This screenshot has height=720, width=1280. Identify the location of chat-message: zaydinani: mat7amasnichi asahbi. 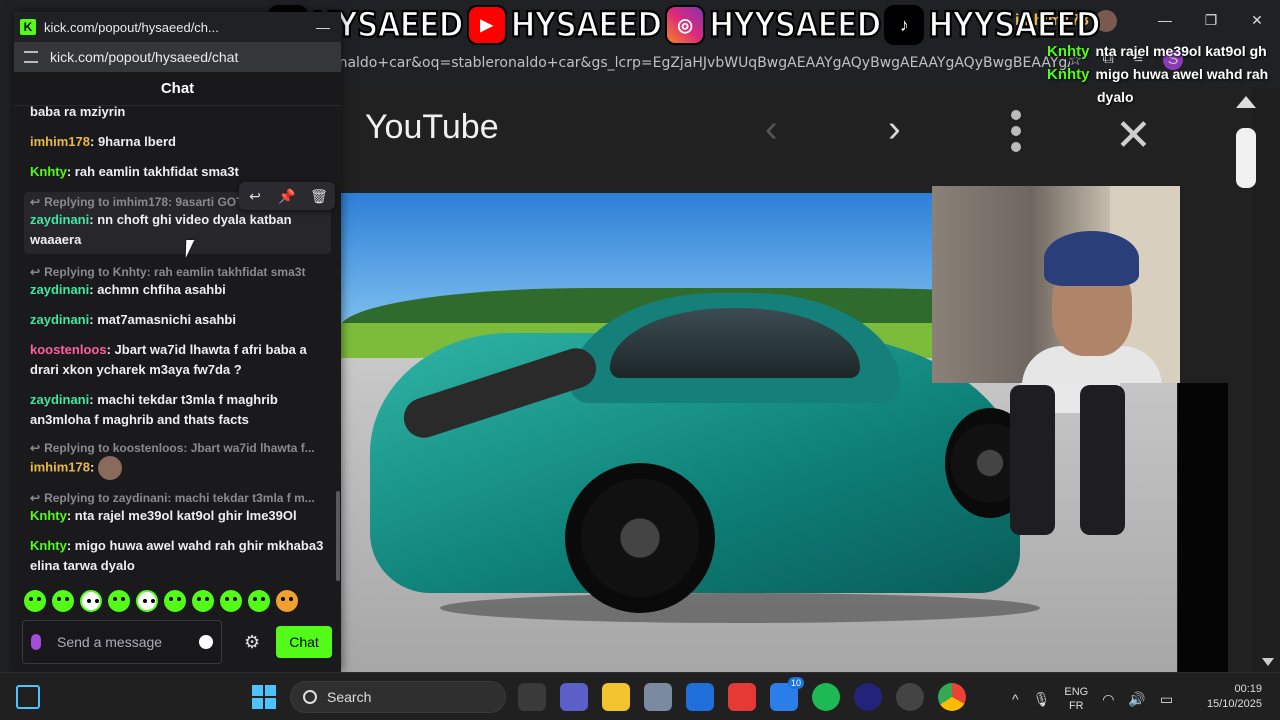
(177, 320).